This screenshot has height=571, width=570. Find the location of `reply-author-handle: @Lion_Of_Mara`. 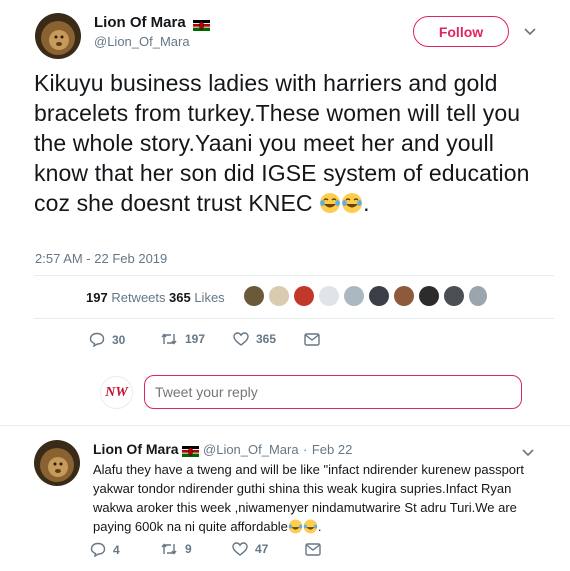

reply-author-handle: @Lion_Of_Mara is located at coordinates (251, 449).